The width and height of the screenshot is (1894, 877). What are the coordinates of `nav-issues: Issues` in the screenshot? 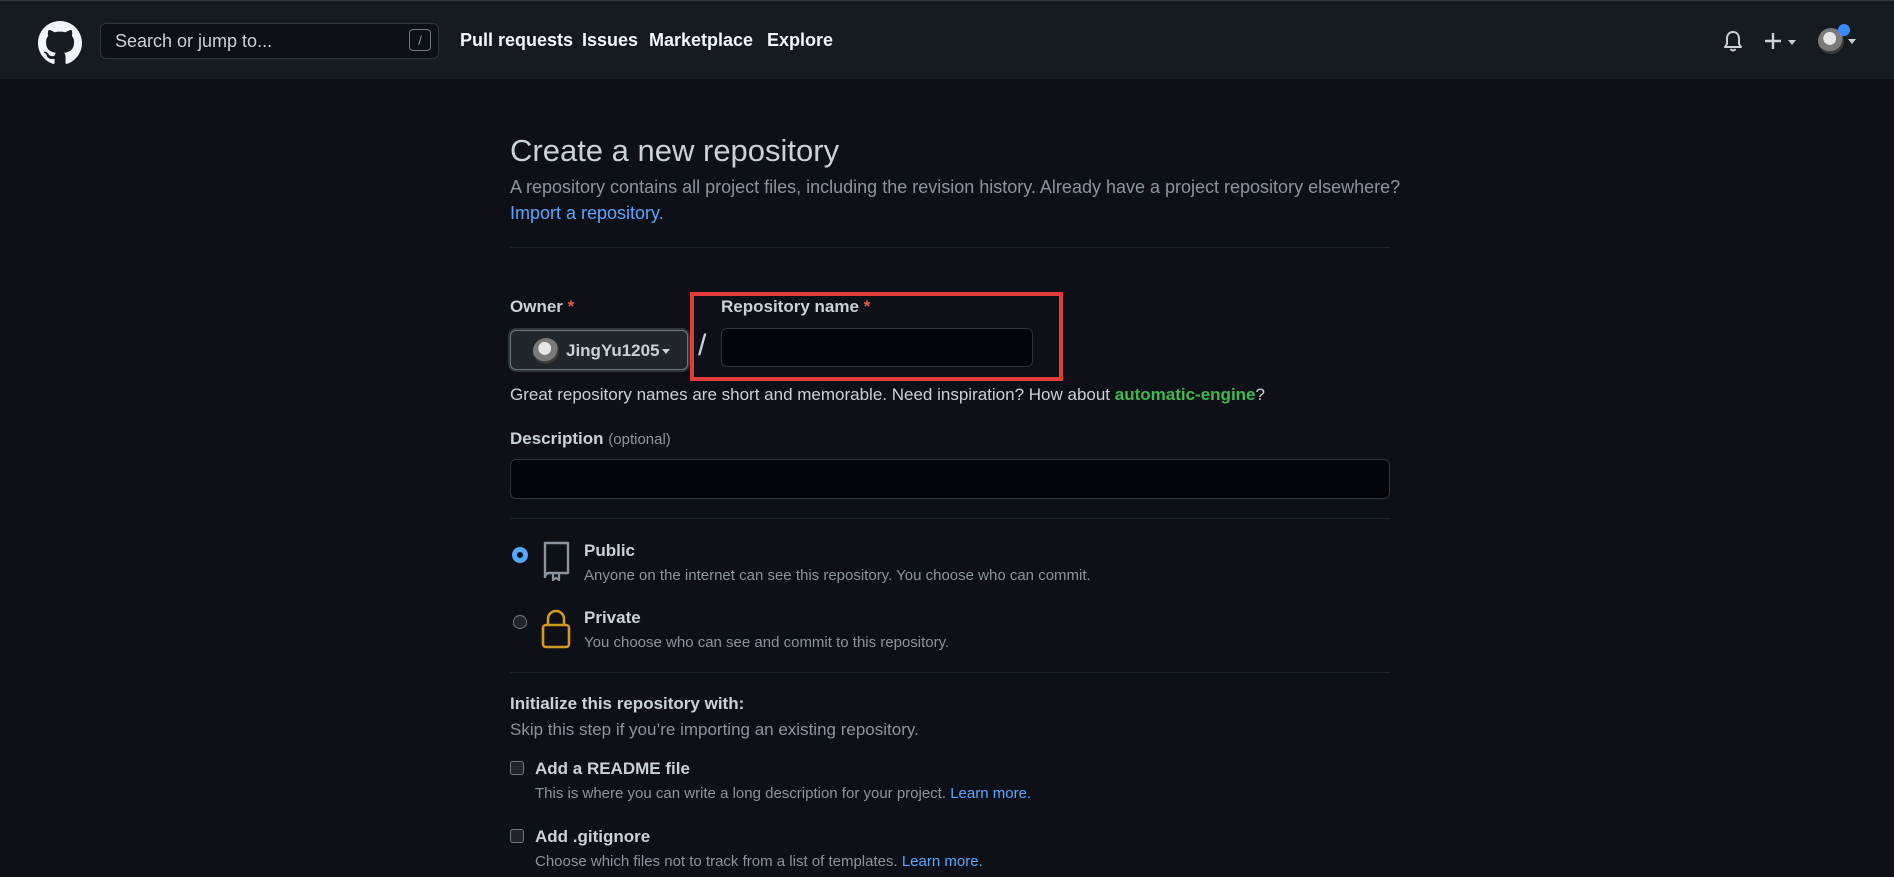 It's located at (610, 40).